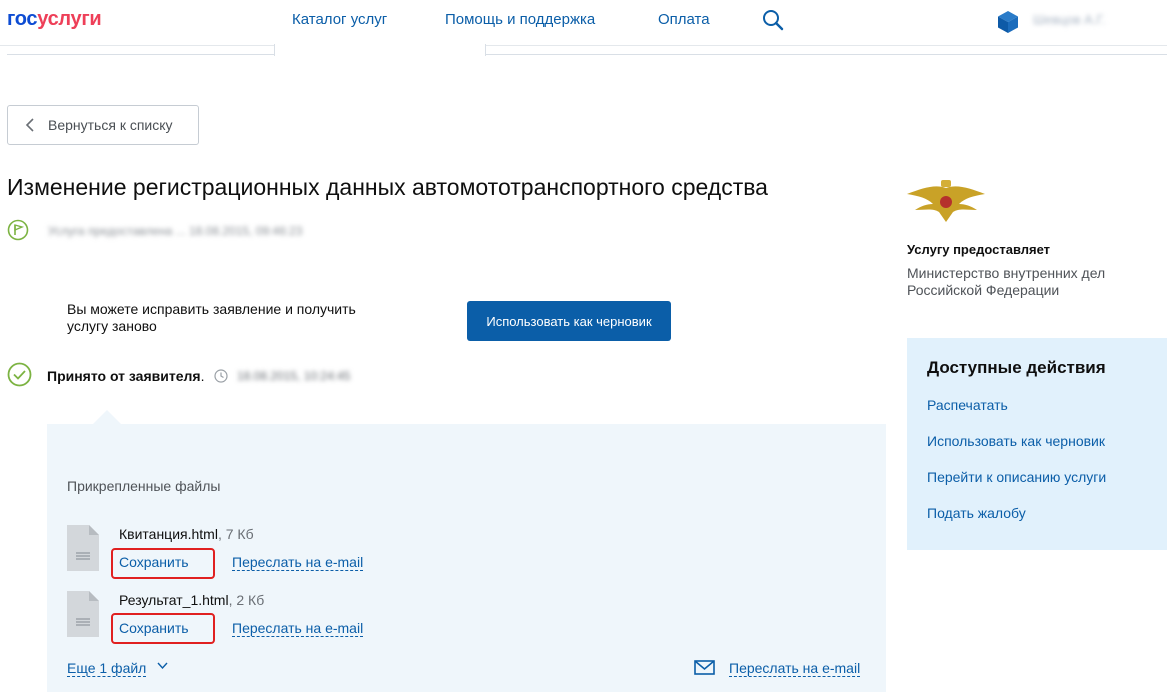  I want to click on gosuslugi-logo: госуслуги, so click(54, 19).